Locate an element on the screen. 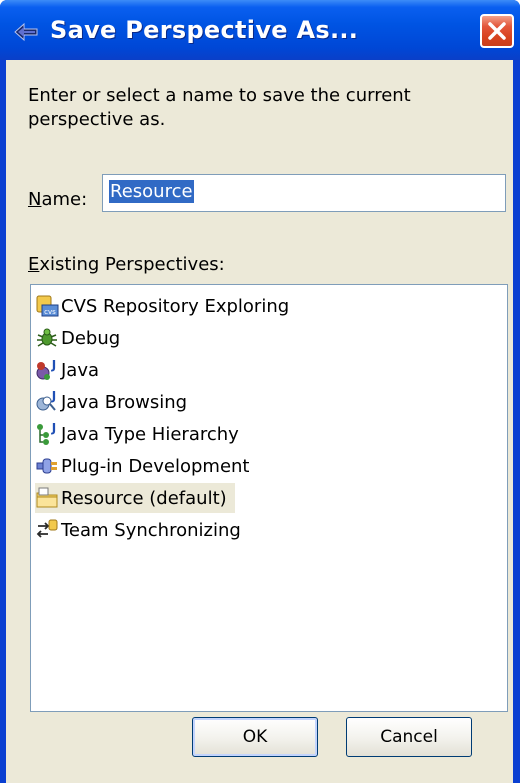 This screenshot has height=783, width=520. team-synchronizing-icon is located at coordinates (47, 528).